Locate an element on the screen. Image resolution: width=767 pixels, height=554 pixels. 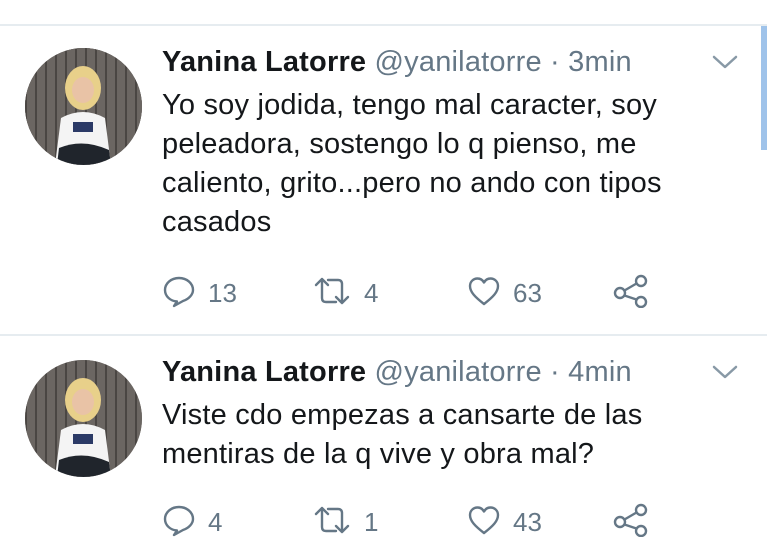
tweet-header: Yanina Latorre @yanilatorre · 3min is located at coordinates (397, 62).